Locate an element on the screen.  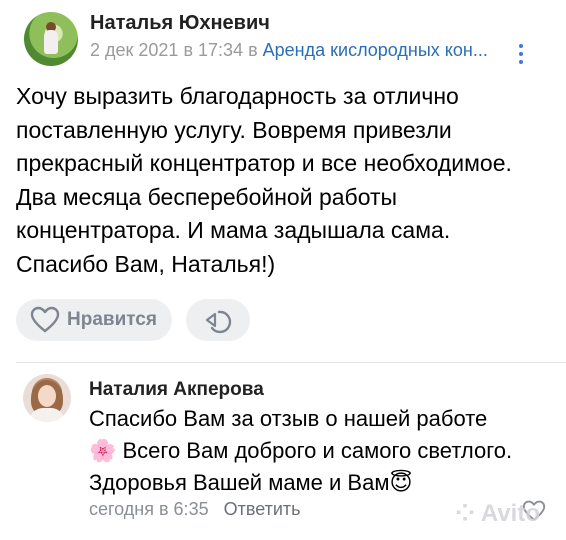
review-text-line: концентратора. И мама задышала сама. is located at coordinates (233, 230).